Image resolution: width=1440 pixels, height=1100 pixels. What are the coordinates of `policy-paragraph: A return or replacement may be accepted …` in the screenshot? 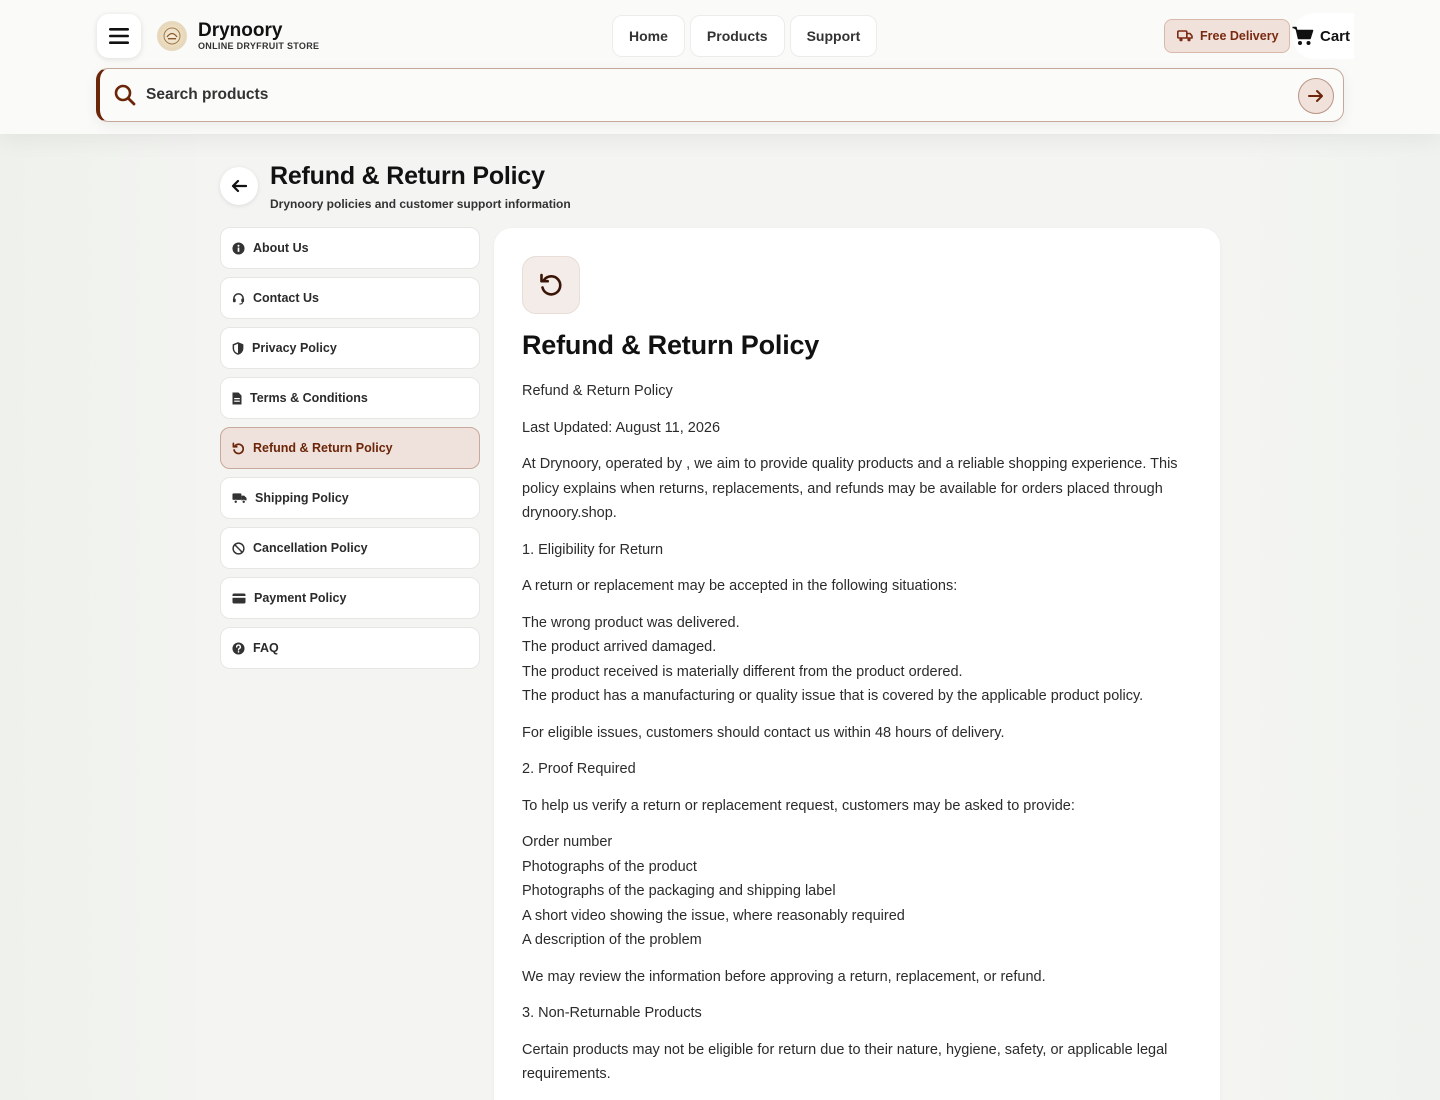 It's located at (740, 586).